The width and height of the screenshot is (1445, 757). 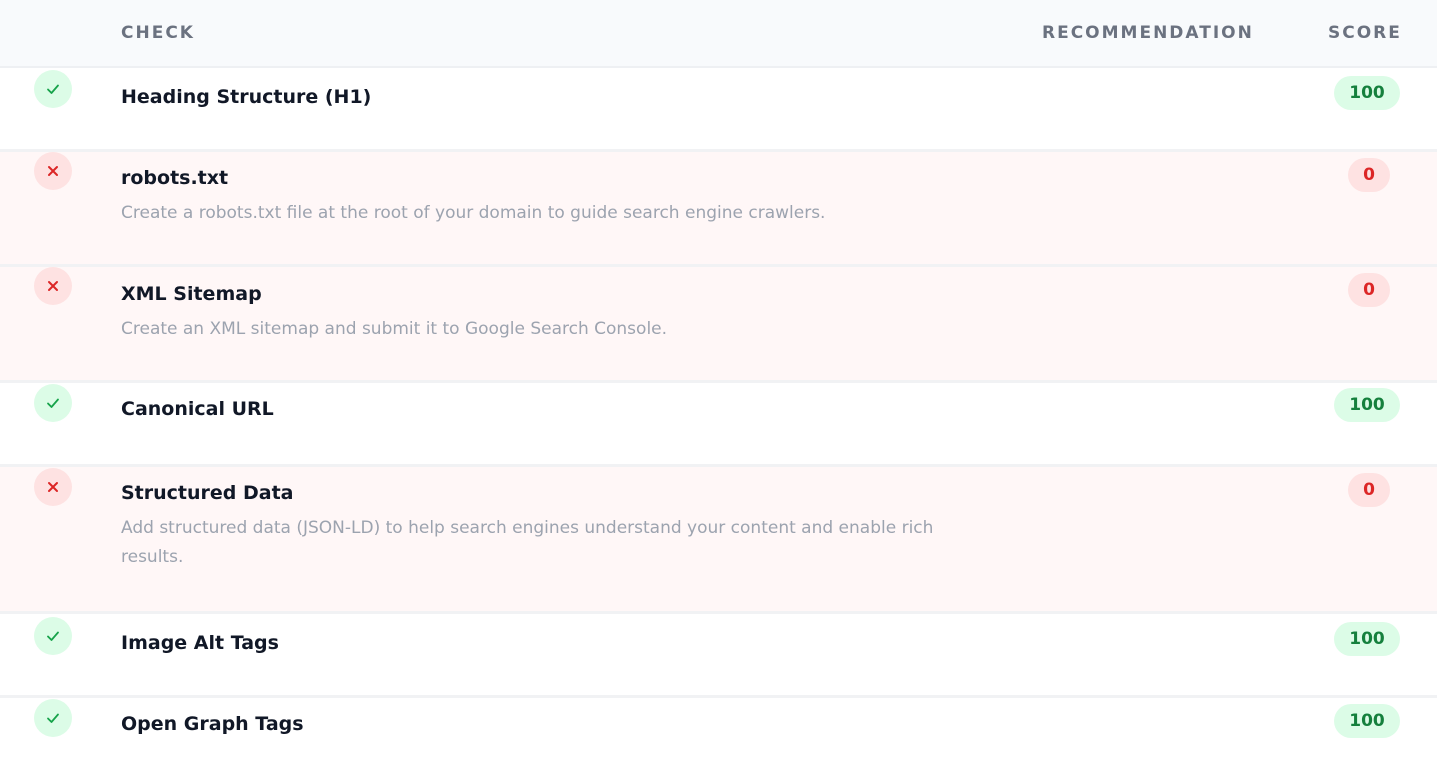 I want to click on table-header: CHECK RECOMMENDATION SCORE, so click(x=718, y=34).